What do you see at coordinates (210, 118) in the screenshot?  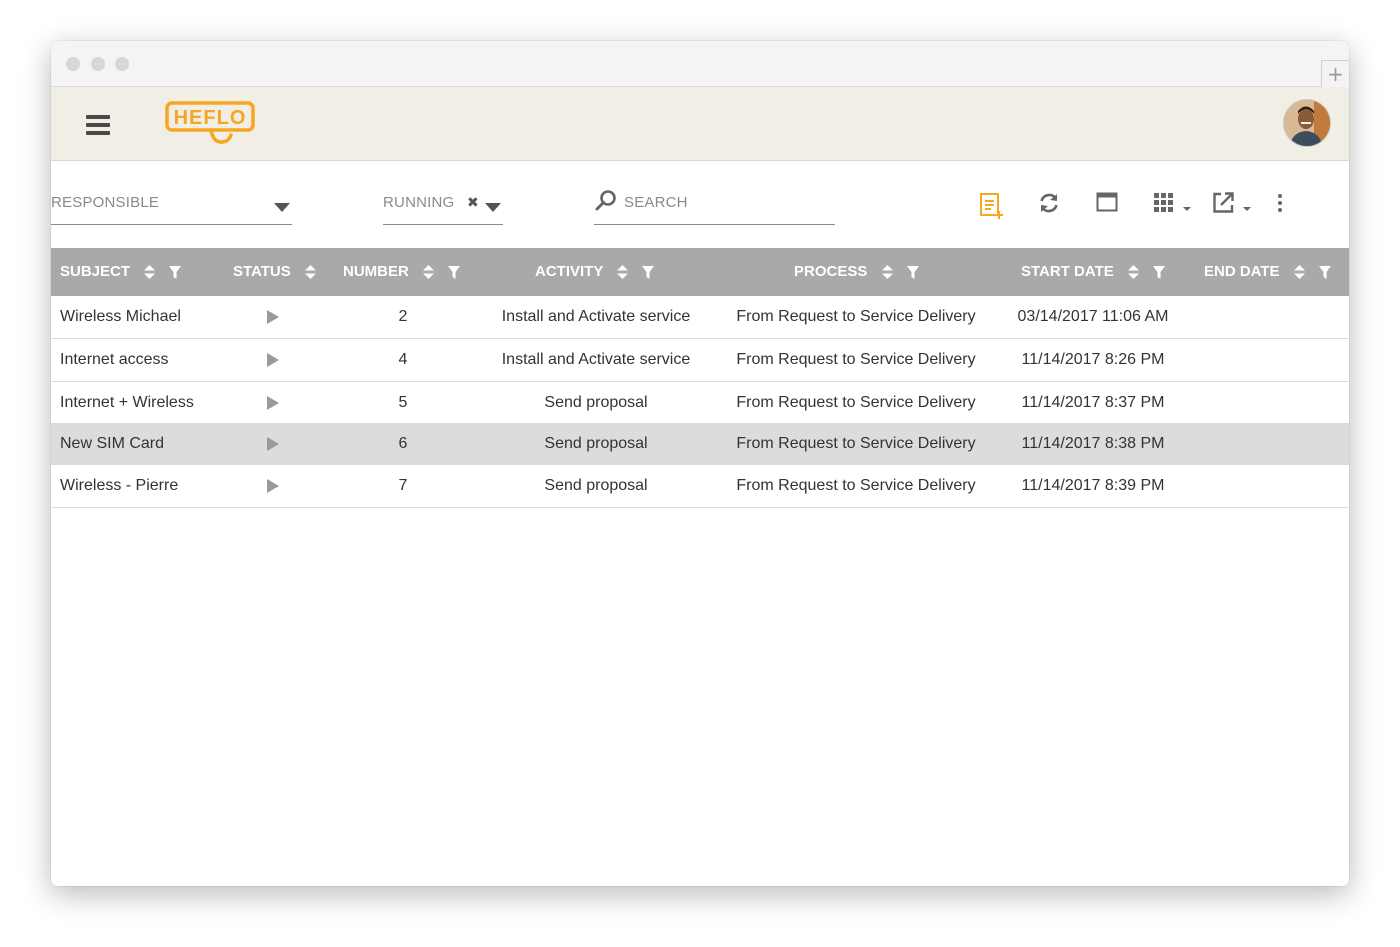 I see `logo-text: HEFLO` at bounding box center [210, 118].